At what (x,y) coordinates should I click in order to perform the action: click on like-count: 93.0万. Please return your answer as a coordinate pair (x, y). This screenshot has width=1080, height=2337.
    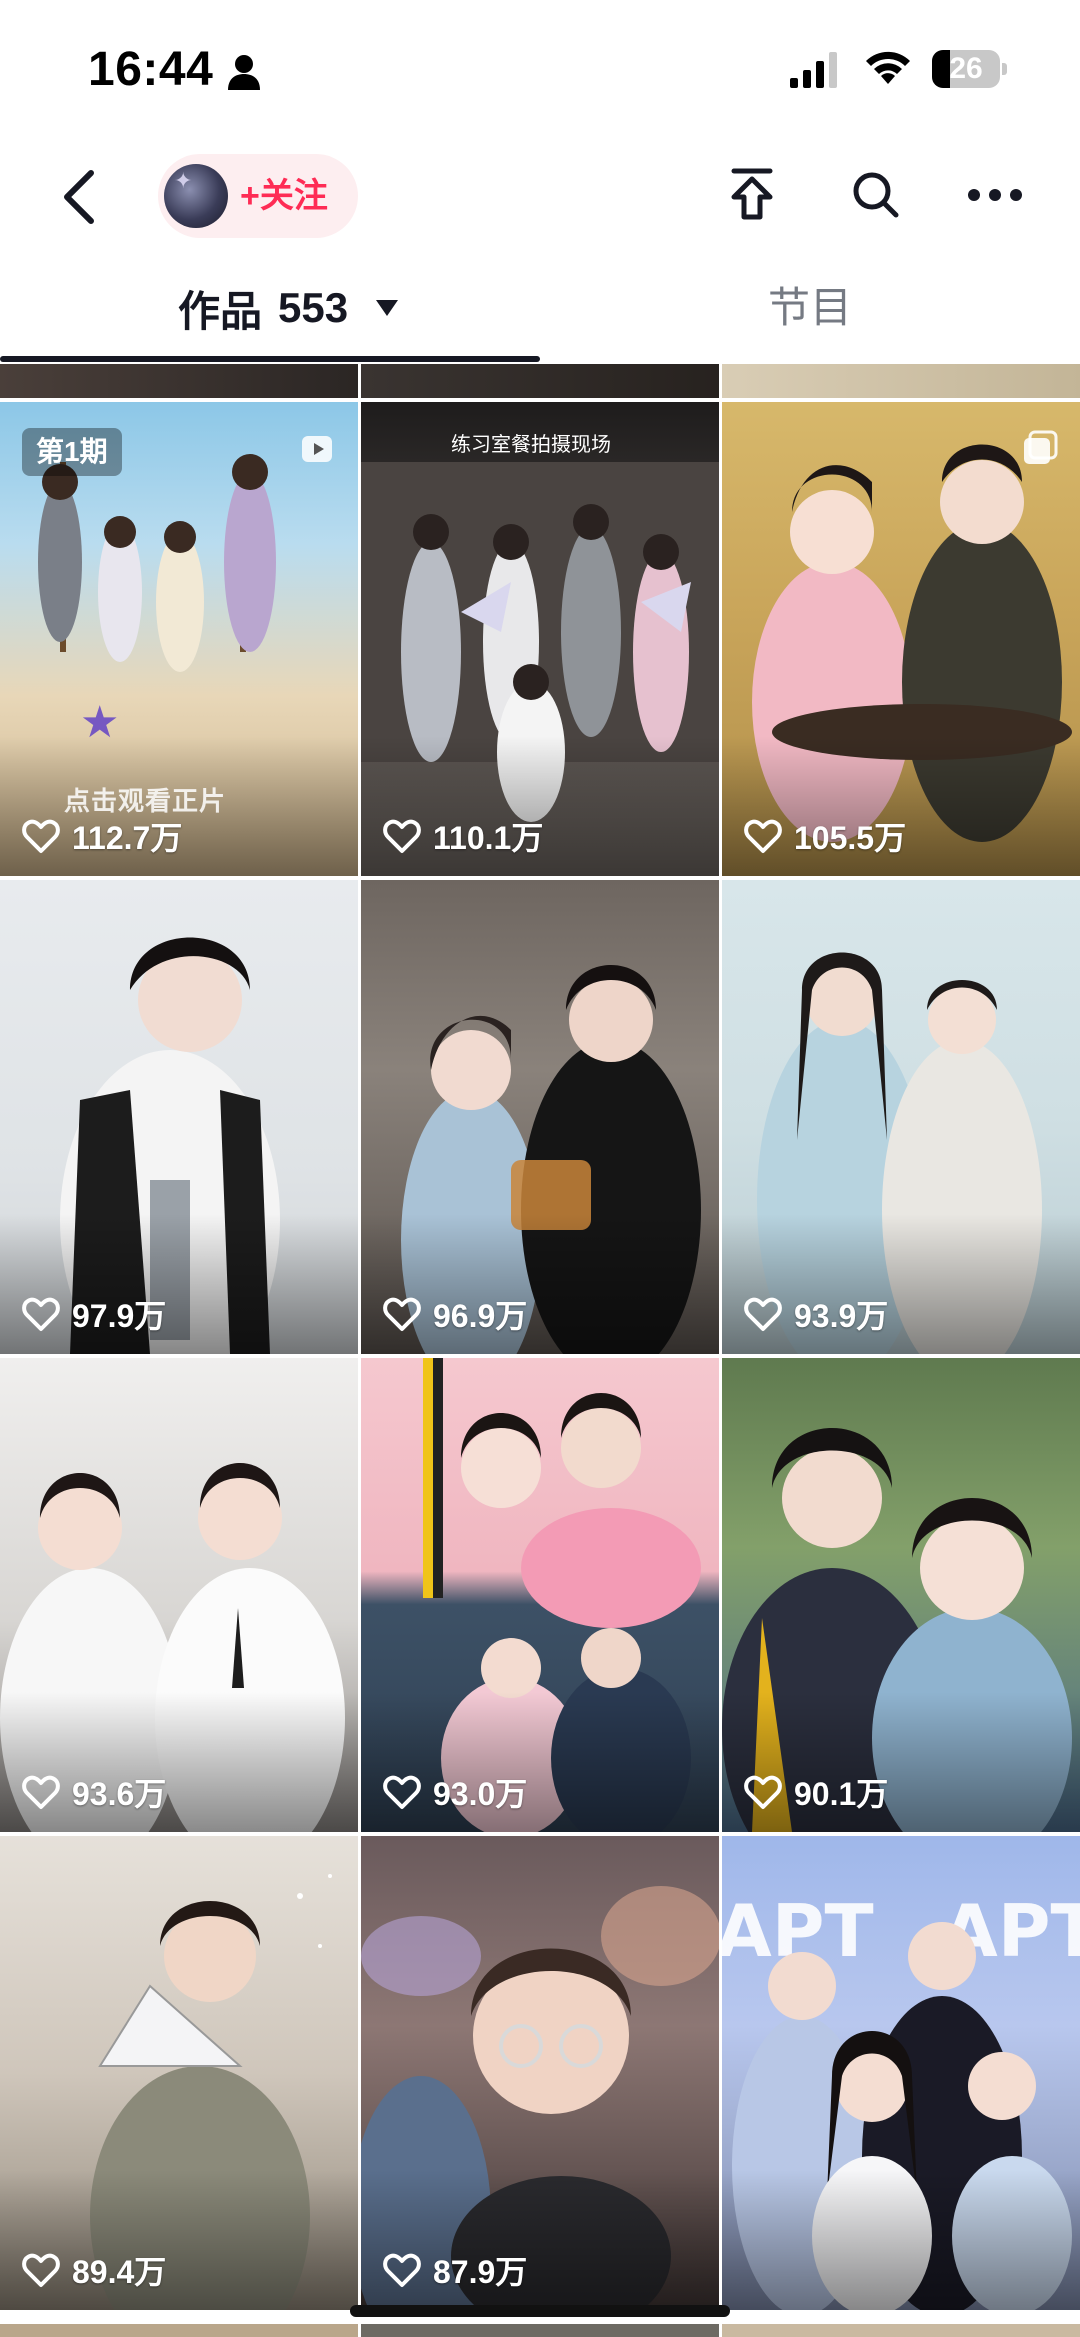
    Looking at the image, I should click on (455, 1792).